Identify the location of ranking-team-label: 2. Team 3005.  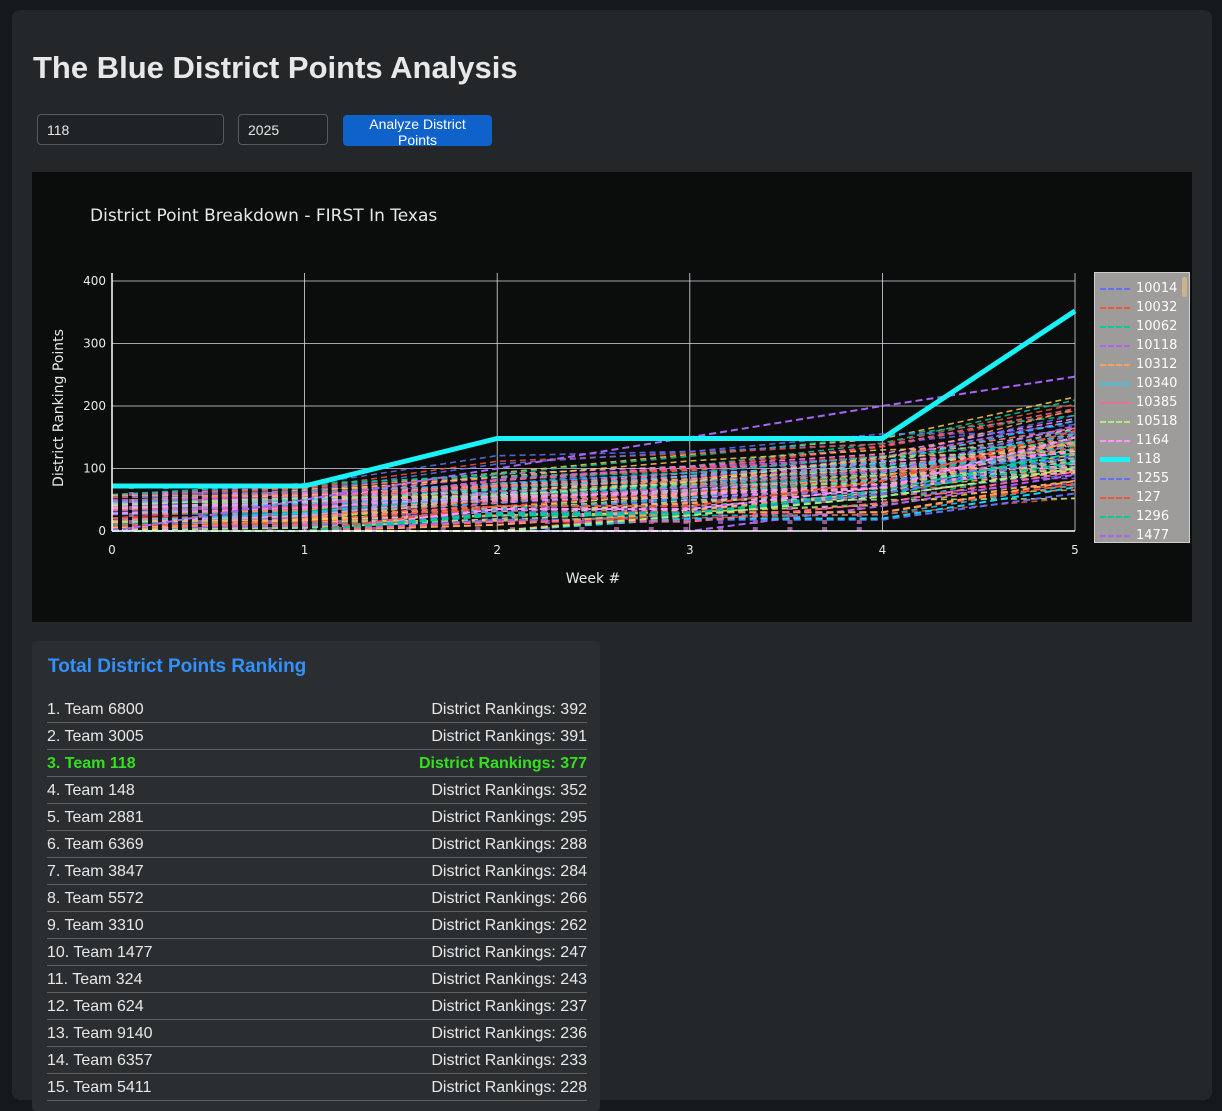
(95, 736).